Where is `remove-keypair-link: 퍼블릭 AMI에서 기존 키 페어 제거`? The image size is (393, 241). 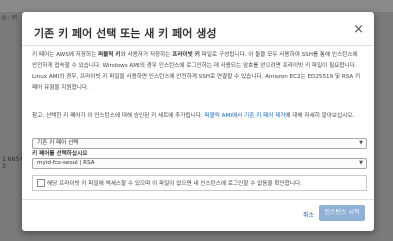 remove-keypair-link: 퍼블릭 AMI에서 기존 키 페어 제거 is located at coordinates (244, 116).